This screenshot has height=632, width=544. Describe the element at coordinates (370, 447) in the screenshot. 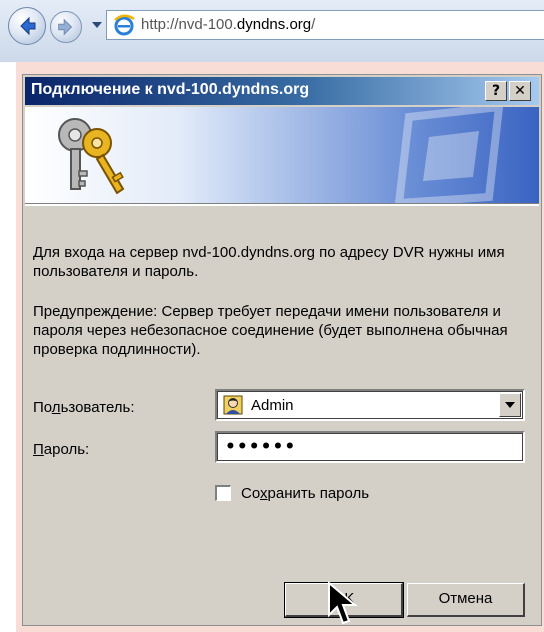

I see `password-field: ••••••` at that location.